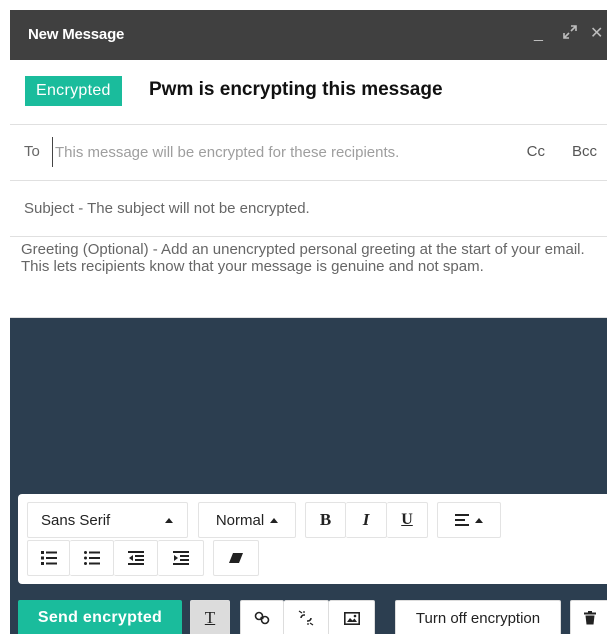 The width and height of the screenshot is (607, 634). I want to click on font-family-select: Sans Serif, so click(107, 520).